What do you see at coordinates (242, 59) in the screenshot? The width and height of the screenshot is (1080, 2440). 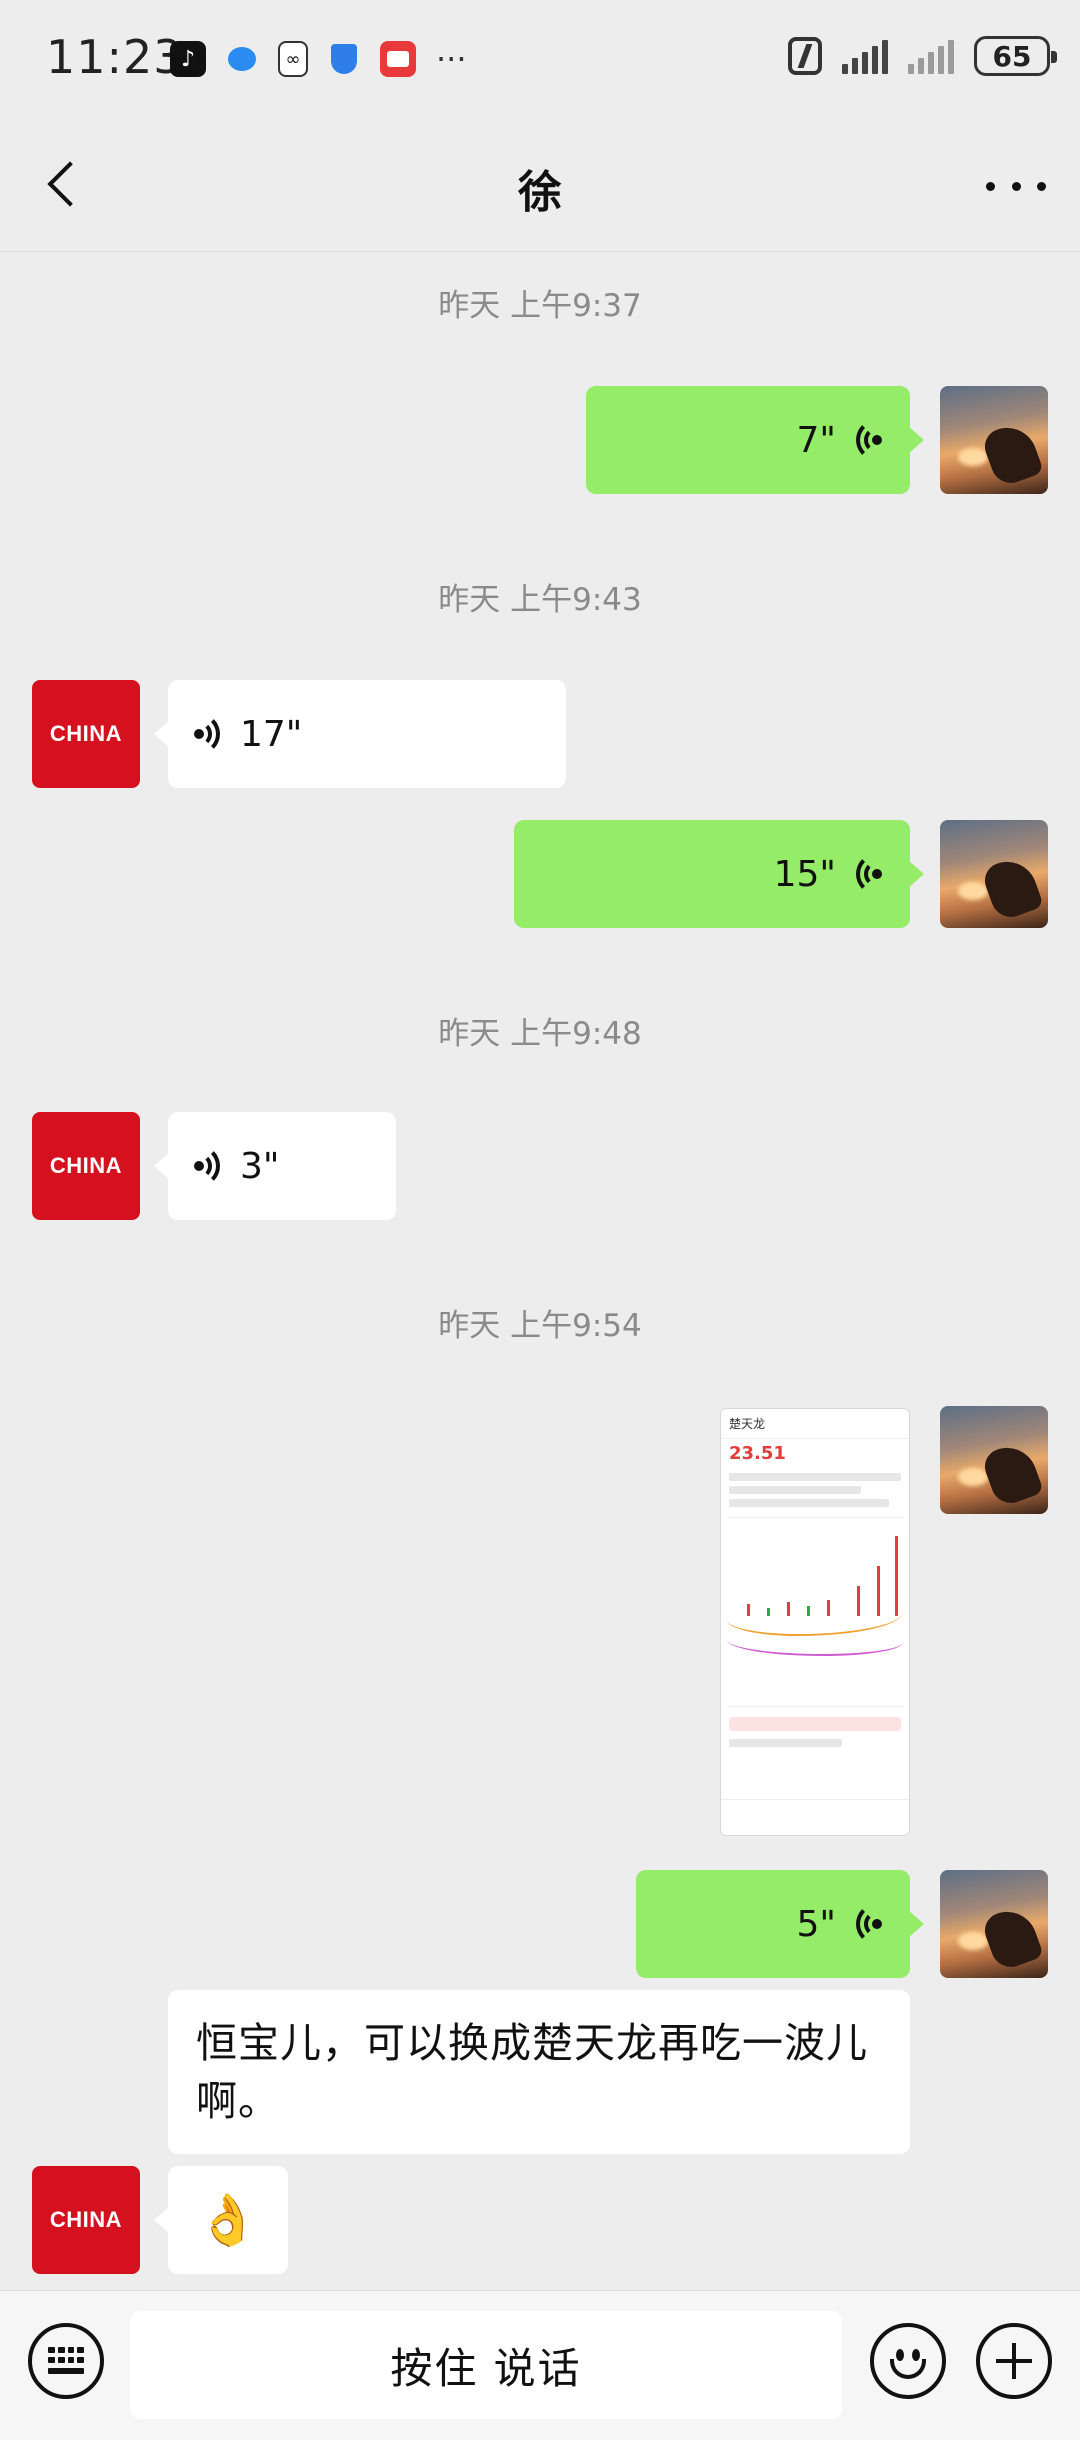 I see `message-bubble-icon` at bounding box center [242, 59].